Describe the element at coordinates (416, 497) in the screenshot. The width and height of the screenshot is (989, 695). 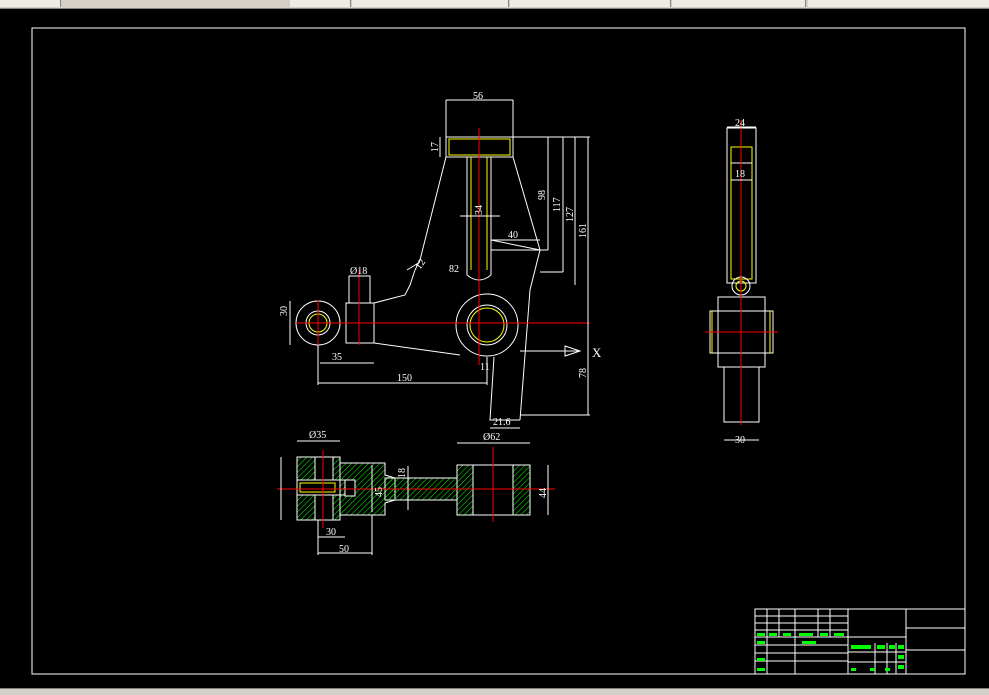
I see `section-view` at that location.